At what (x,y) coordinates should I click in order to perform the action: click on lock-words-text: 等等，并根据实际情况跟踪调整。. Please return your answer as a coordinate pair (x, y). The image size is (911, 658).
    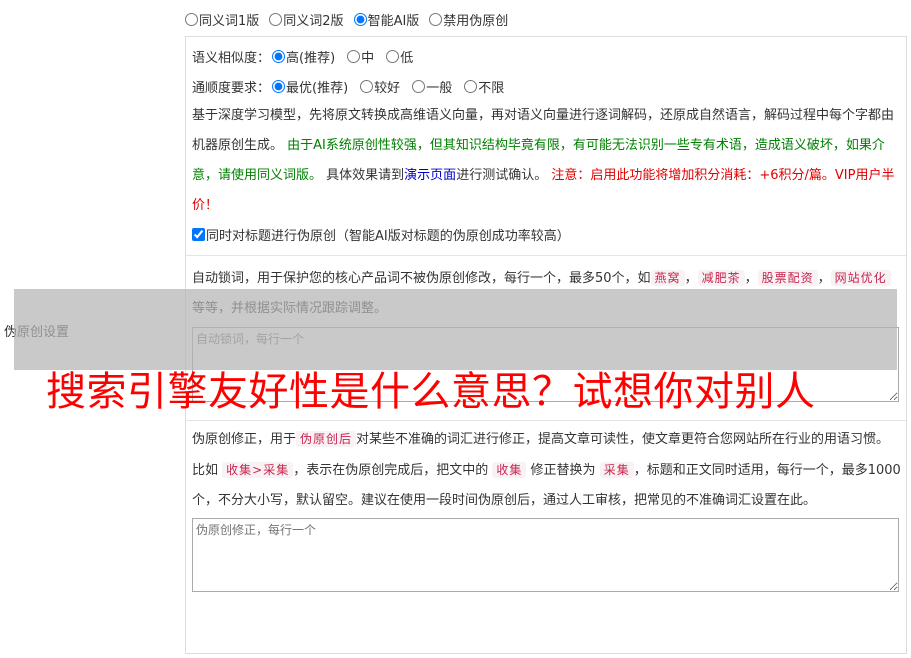
    Looking at the image, I should click on (290, 308).